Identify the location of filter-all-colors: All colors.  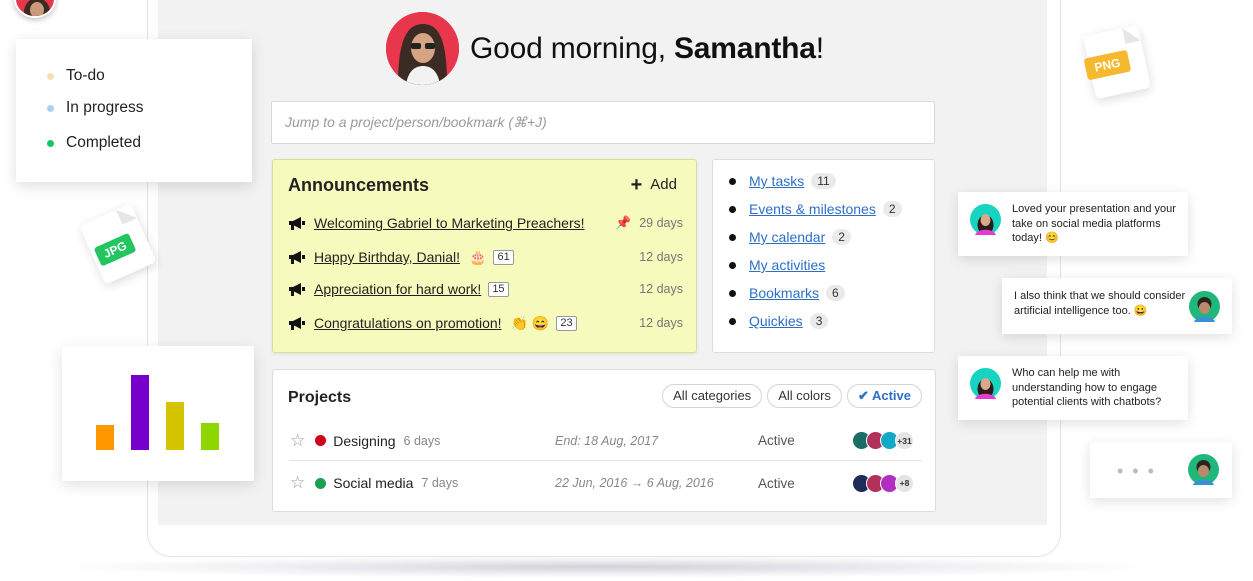
(804, 396).